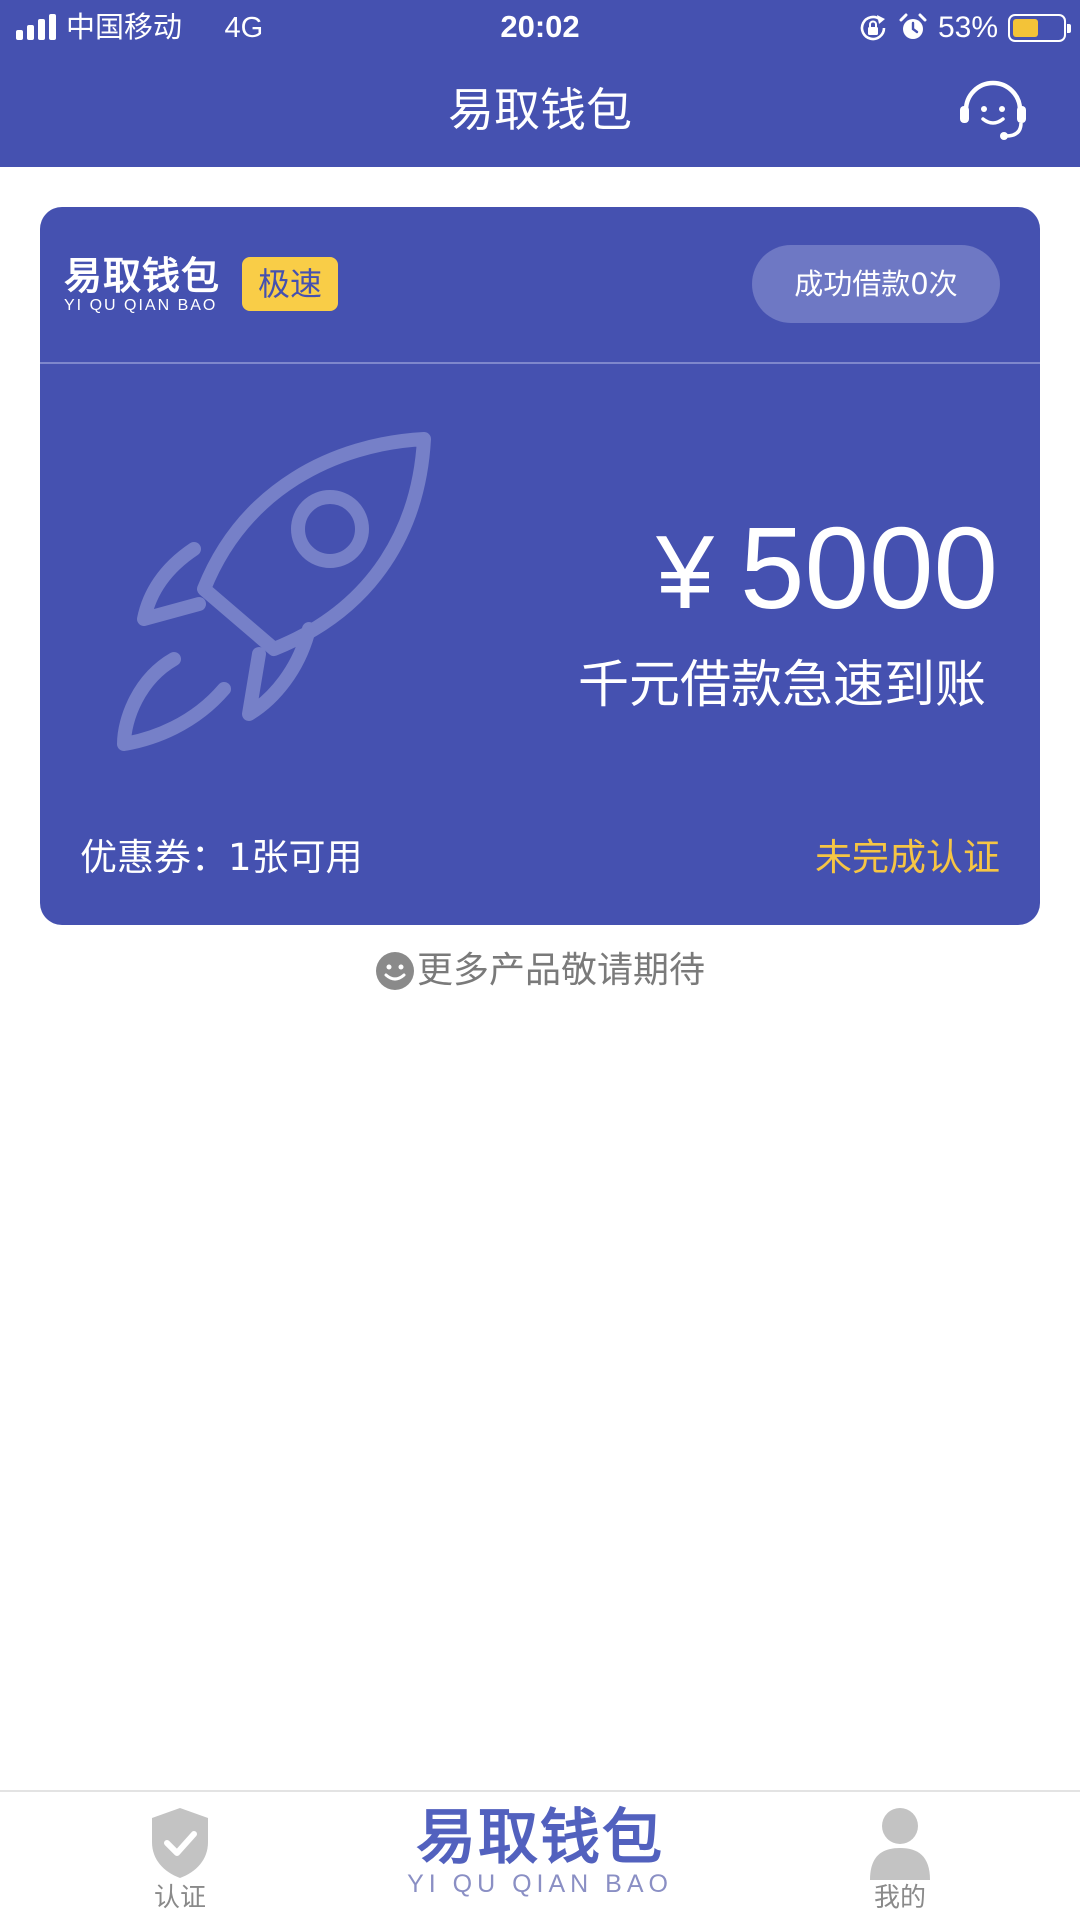  I want to click on bottom-tab-bar: 认证 易取钱包 YI QU QIAN BAO 我的, so click(540, 1855).